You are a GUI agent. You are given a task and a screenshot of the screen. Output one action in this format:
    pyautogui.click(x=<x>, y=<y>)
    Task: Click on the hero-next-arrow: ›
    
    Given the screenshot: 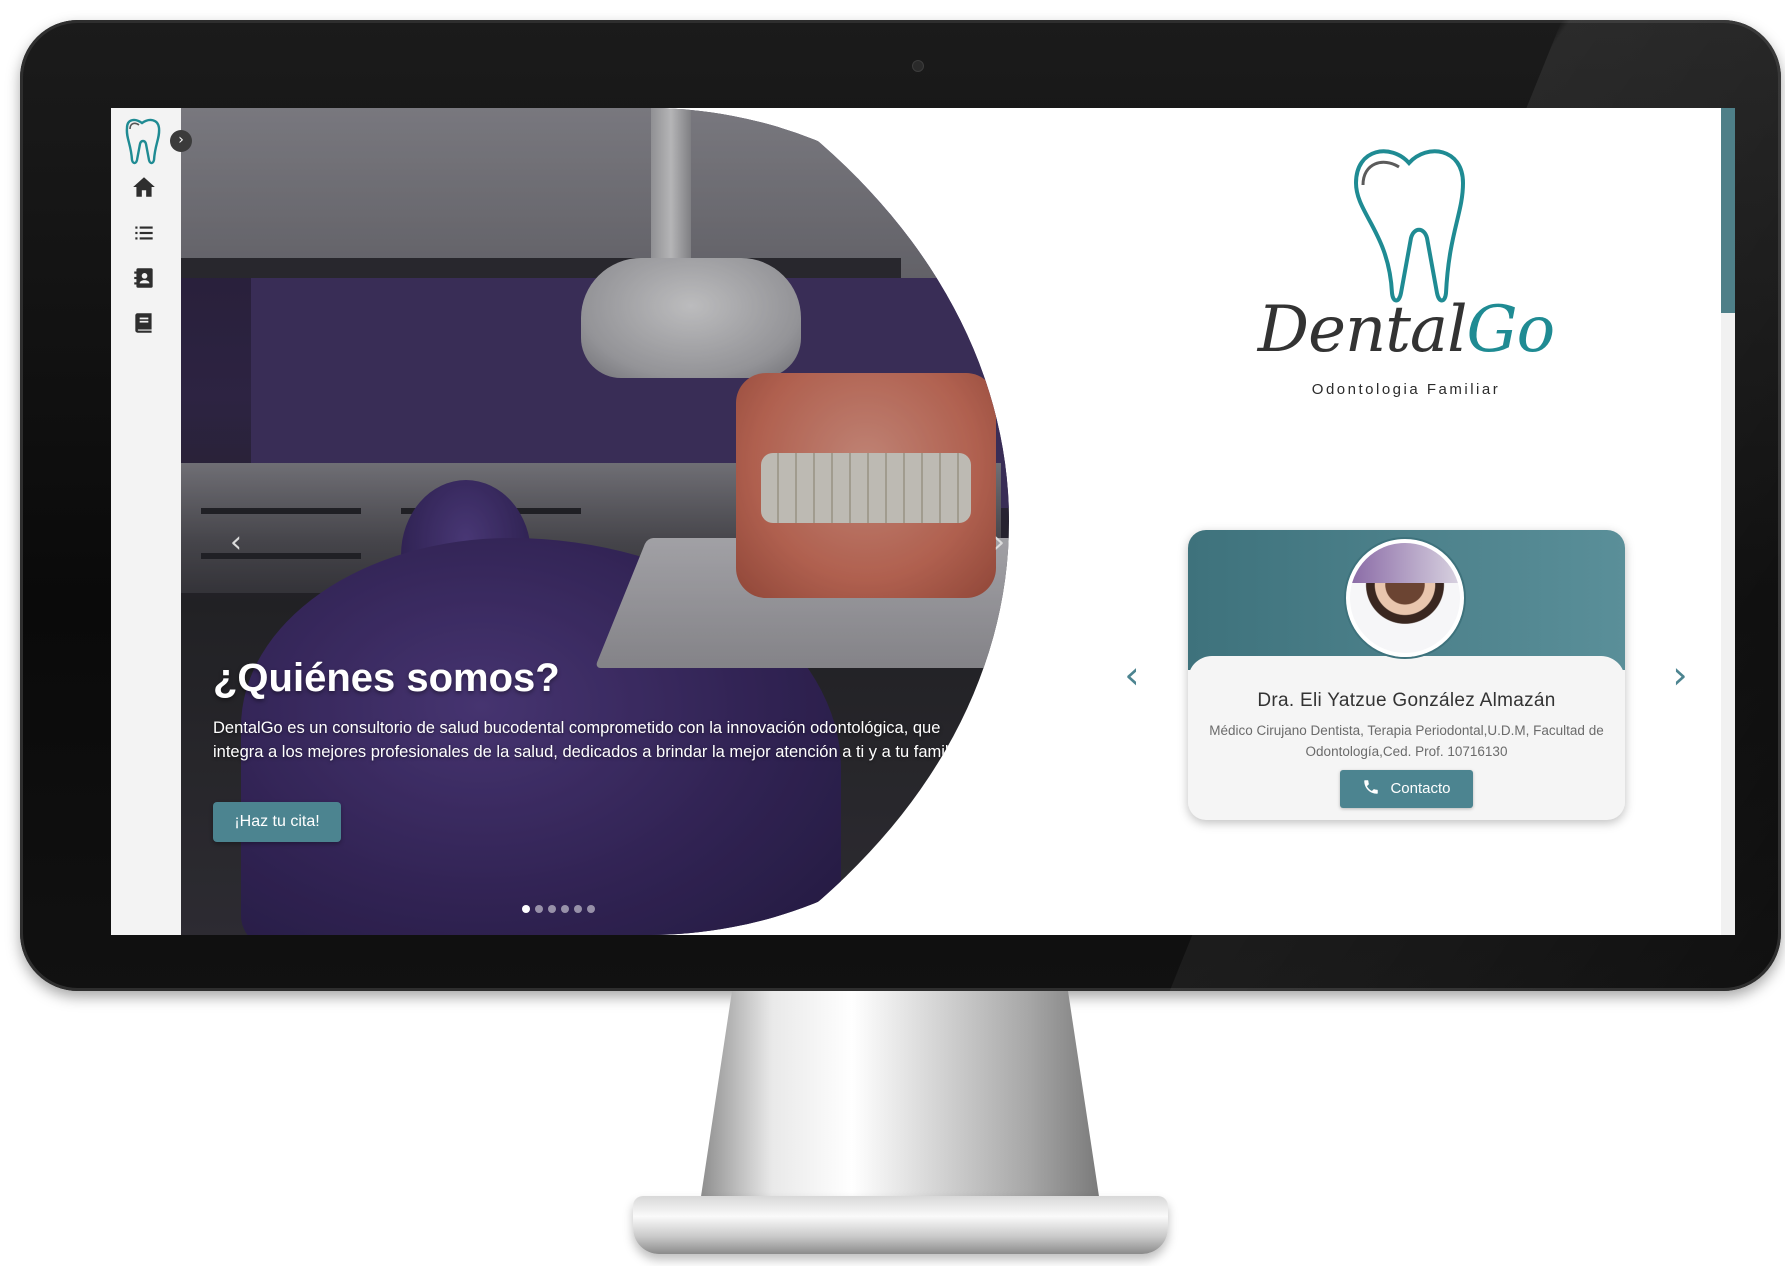 What is the action you would take?
    pyautogui.click(x=997, y=543)
    